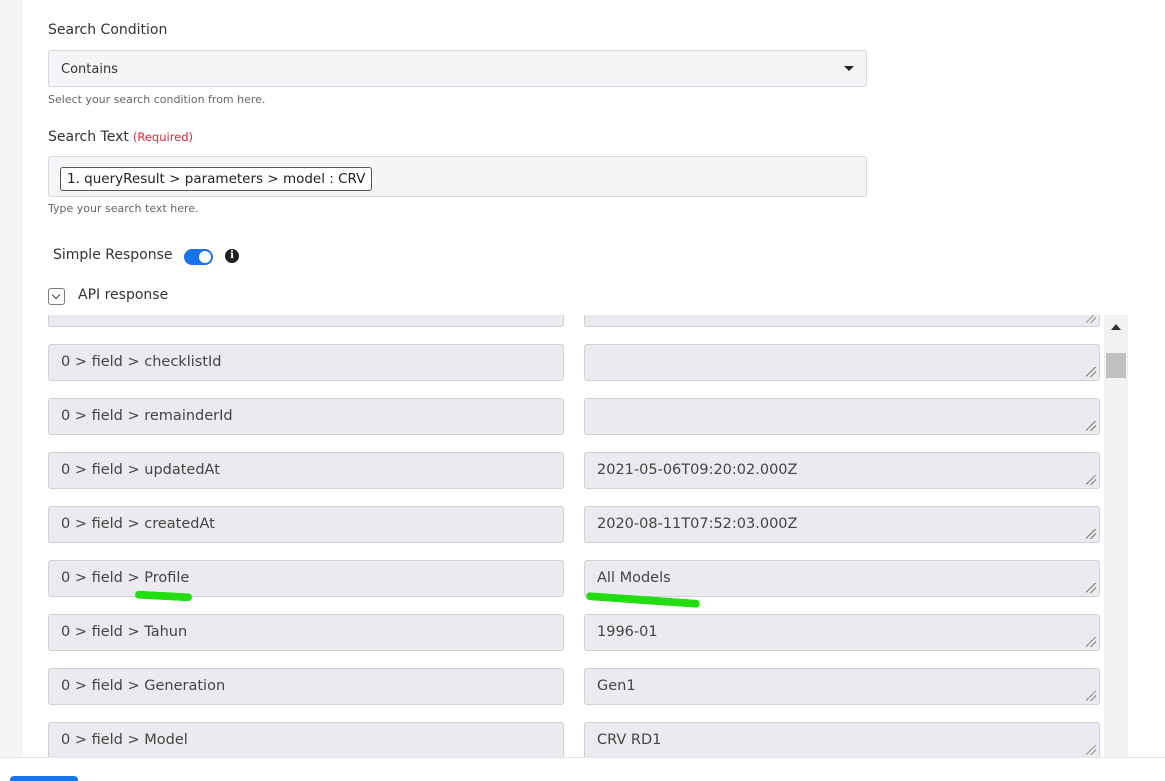 The height and width of the screenshot is (781, 1165). What do you see at coordinates (842, 632) in the screenshot?
I see `response-value-field: 1996-01` at bounding box center [842, 632].